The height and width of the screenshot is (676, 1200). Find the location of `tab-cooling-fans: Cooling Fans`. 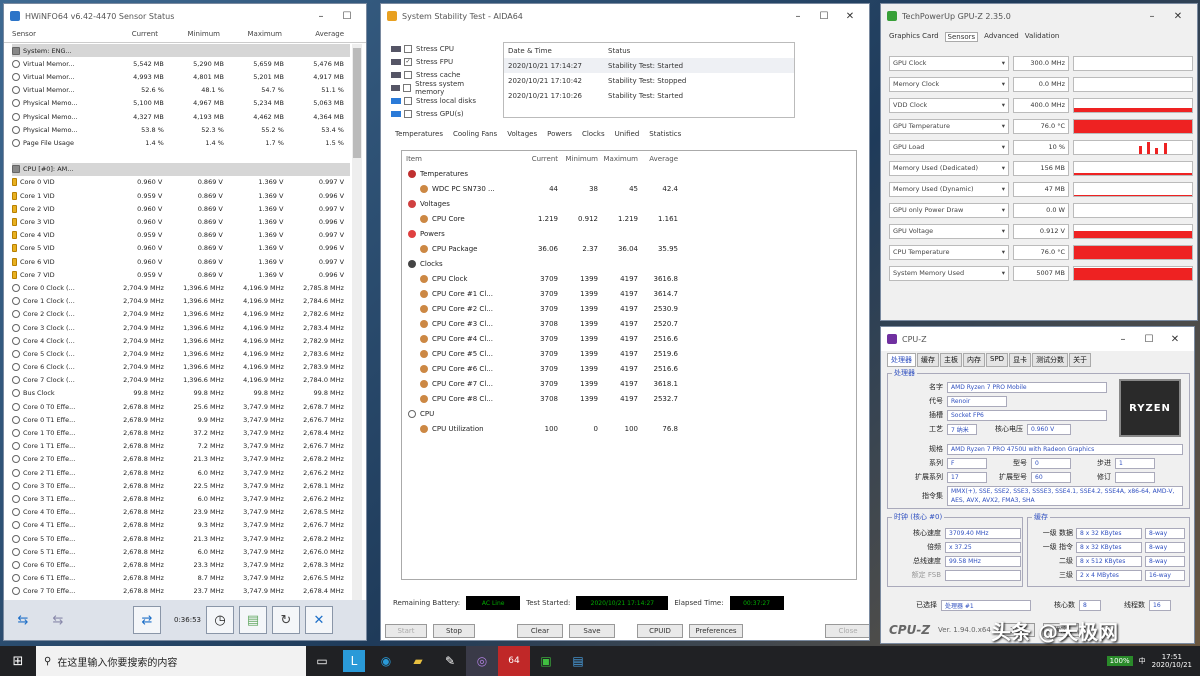

tab-cooling-fans: Cooling Fans is located at coordinates (475, 134).